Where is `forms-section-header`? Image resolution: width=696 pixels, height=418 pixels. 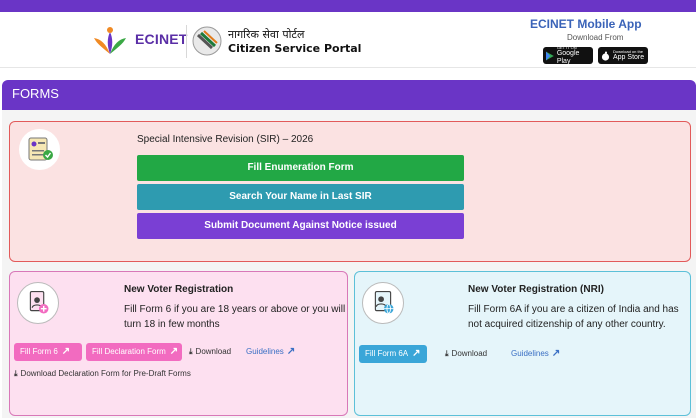 forms-section-header is located at coordinates (349, 95).